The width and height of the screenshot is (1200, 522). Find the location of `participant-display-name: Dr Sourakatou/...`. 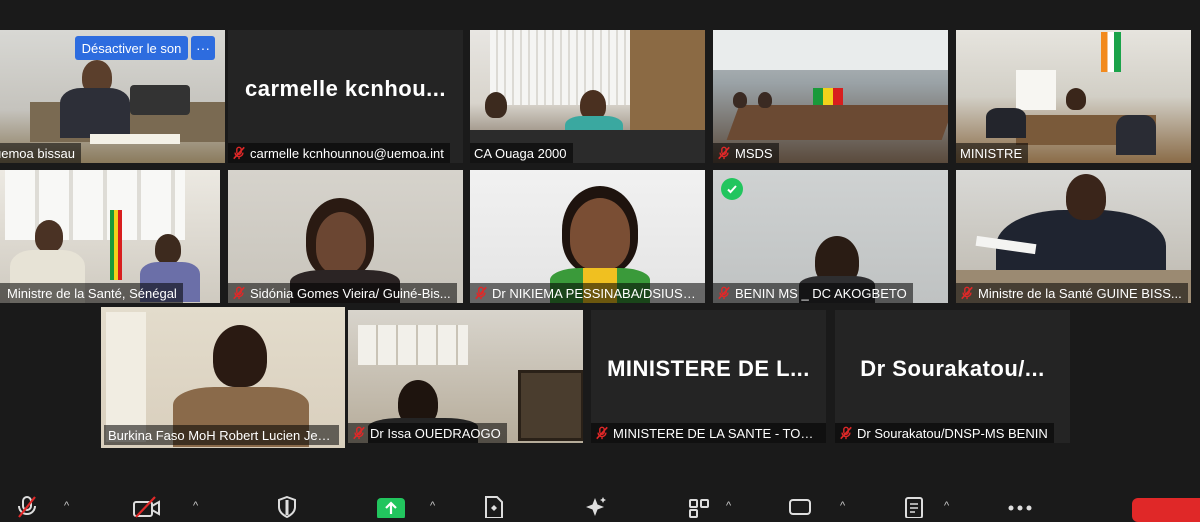

participant-display-name: Dr Sourakatou/... is located at coordinates (952, 368).